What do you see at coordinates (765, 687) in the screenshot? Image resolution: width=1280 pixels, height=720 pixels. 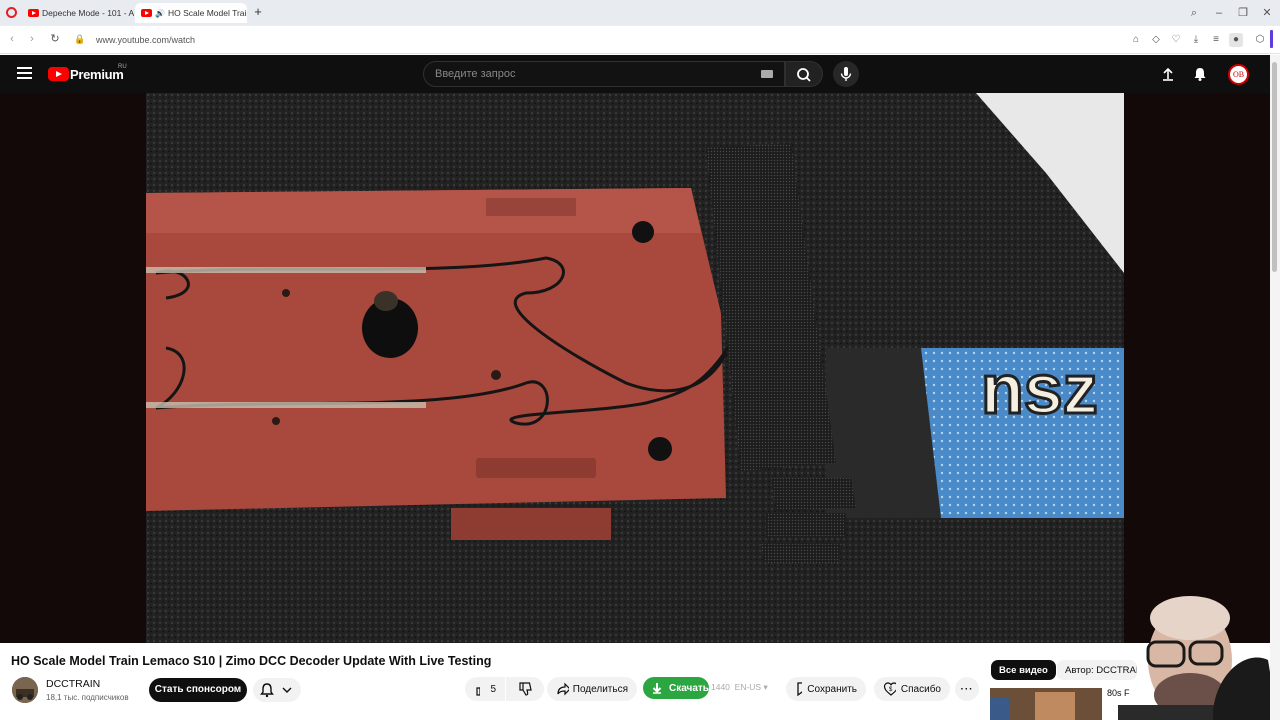 I see `chevron-down-icon: ▾` at bounding box center [765, 687].